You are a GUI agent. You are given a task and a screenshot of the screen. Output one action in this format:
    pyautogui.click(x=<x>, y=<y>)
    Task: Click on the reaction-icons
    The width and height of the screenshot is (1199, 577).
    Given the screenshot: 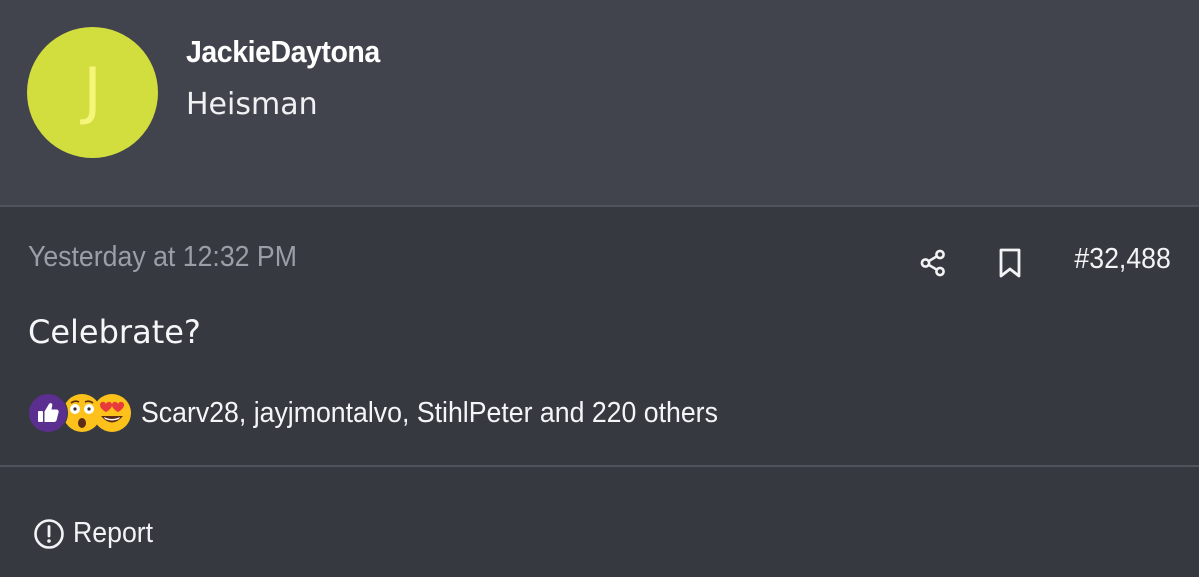 What is the action you would take?
    pyautogui.click(x=81, y=413)
    